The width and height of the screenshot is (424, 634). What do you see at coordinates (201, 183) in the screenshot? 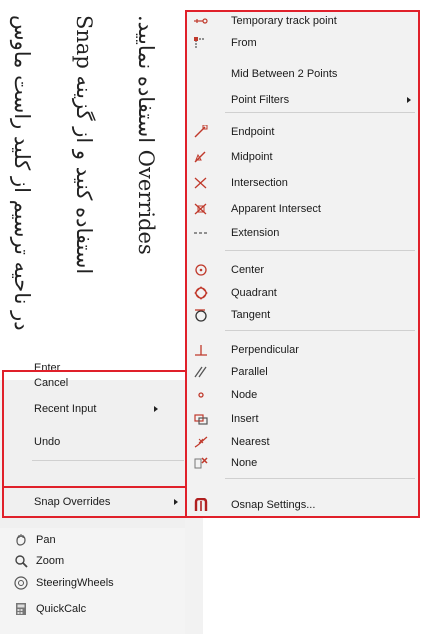
I see `intersection-icon` at bounding box center [201, 183].